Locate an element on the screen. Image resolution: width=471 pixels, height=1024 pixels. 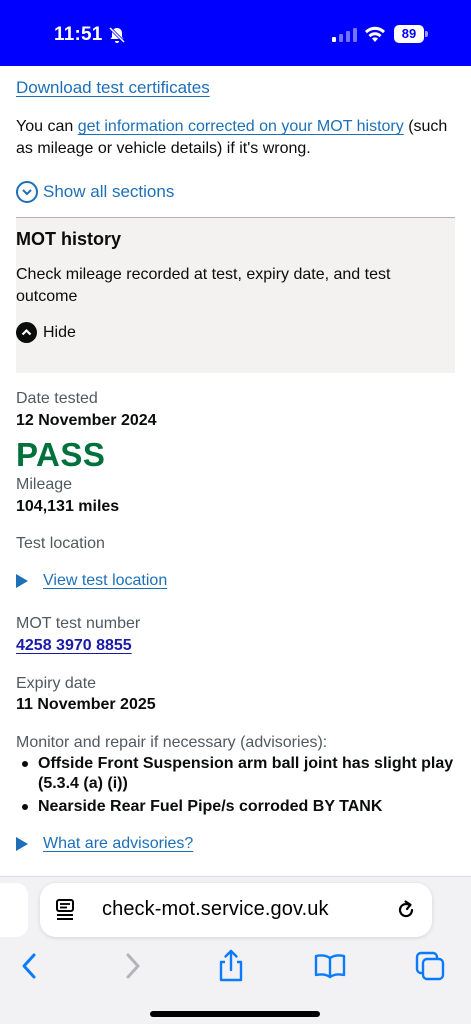
address-bar: check-mot.service.gov.uk is located at coordinates (236, 910).